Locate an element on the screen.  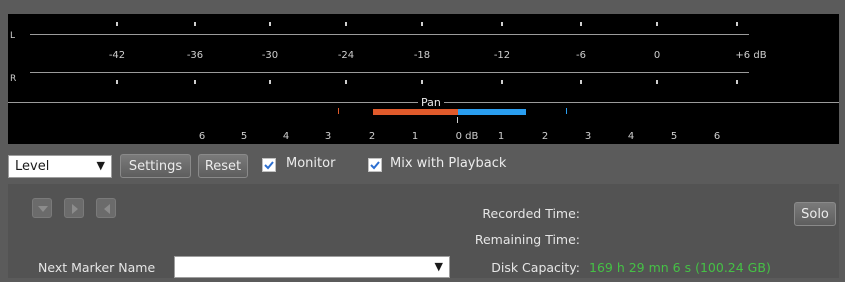
pan-right-peak-mark is located at coordinates (566, 111).